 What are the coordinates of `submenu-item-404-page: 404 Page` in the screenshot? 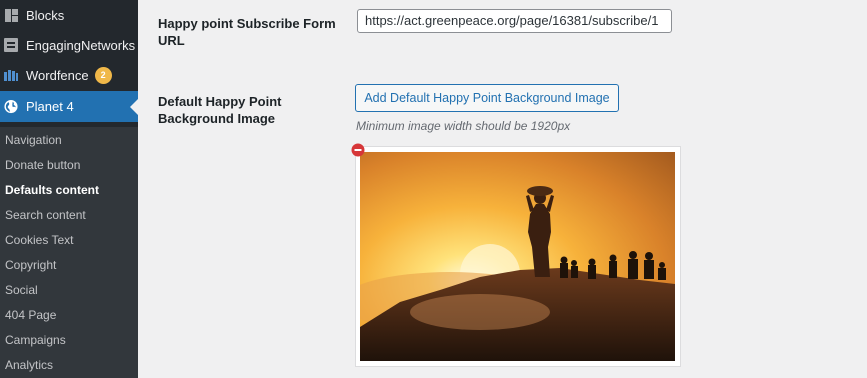 It's located at (30, 315).